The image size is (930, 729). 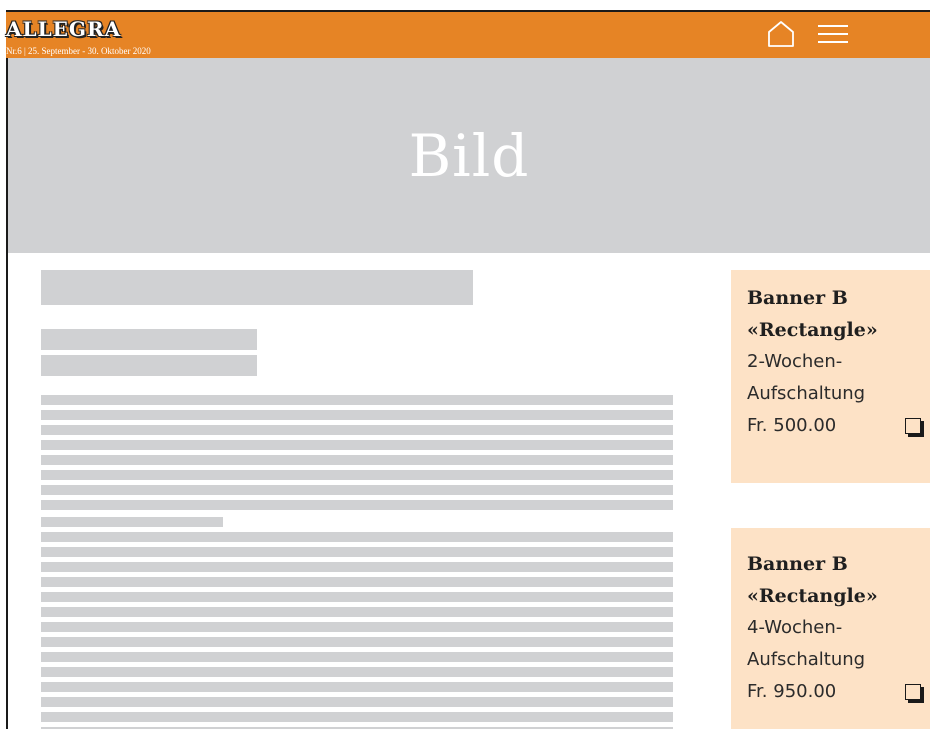 I want to click on ad-duration: 4-Wochen-Aufschaltung, so click(x=806, y=643).